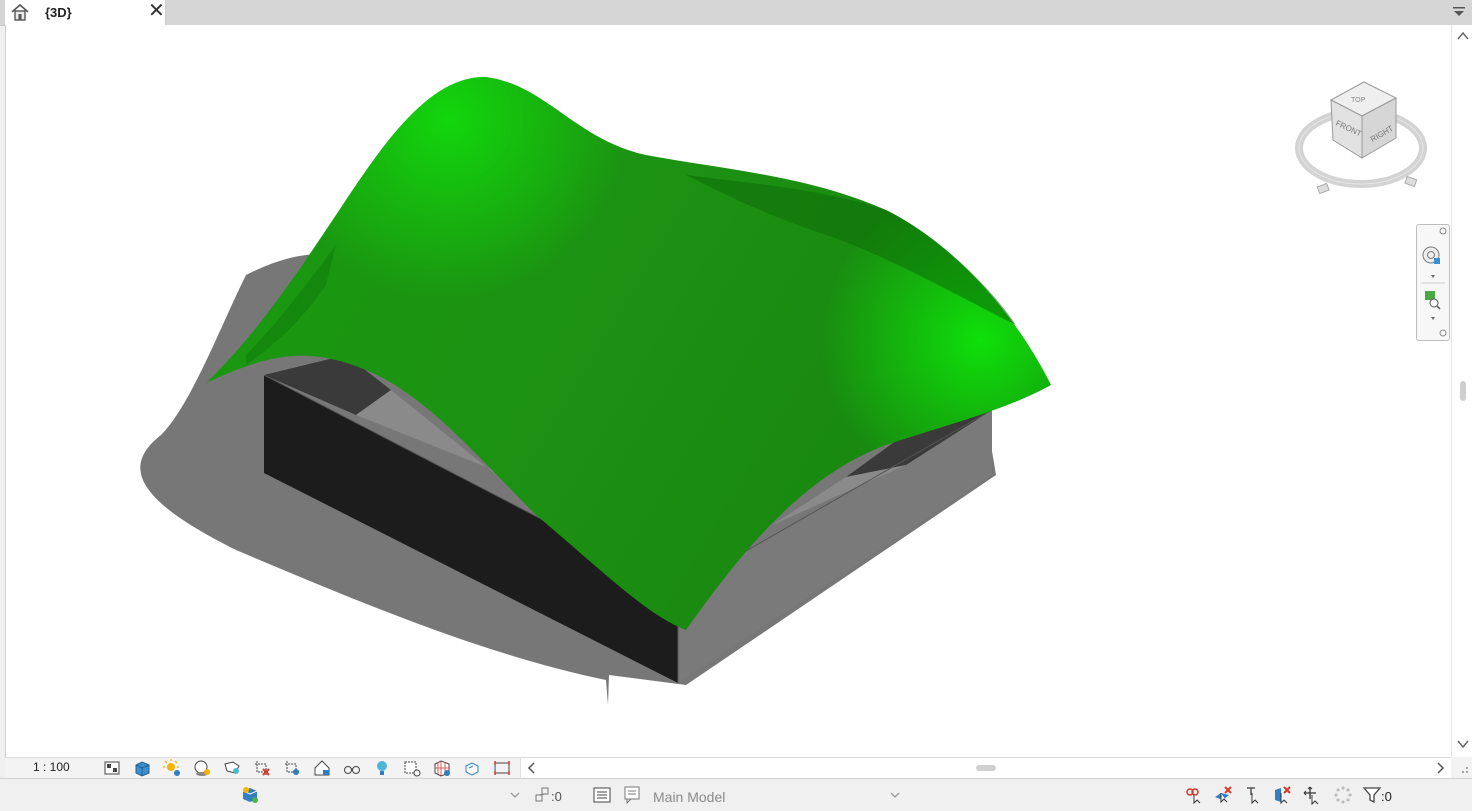 This screenshot has height=811, width=1472. I want to click on select-underlay-icon, so click(1223, 795).